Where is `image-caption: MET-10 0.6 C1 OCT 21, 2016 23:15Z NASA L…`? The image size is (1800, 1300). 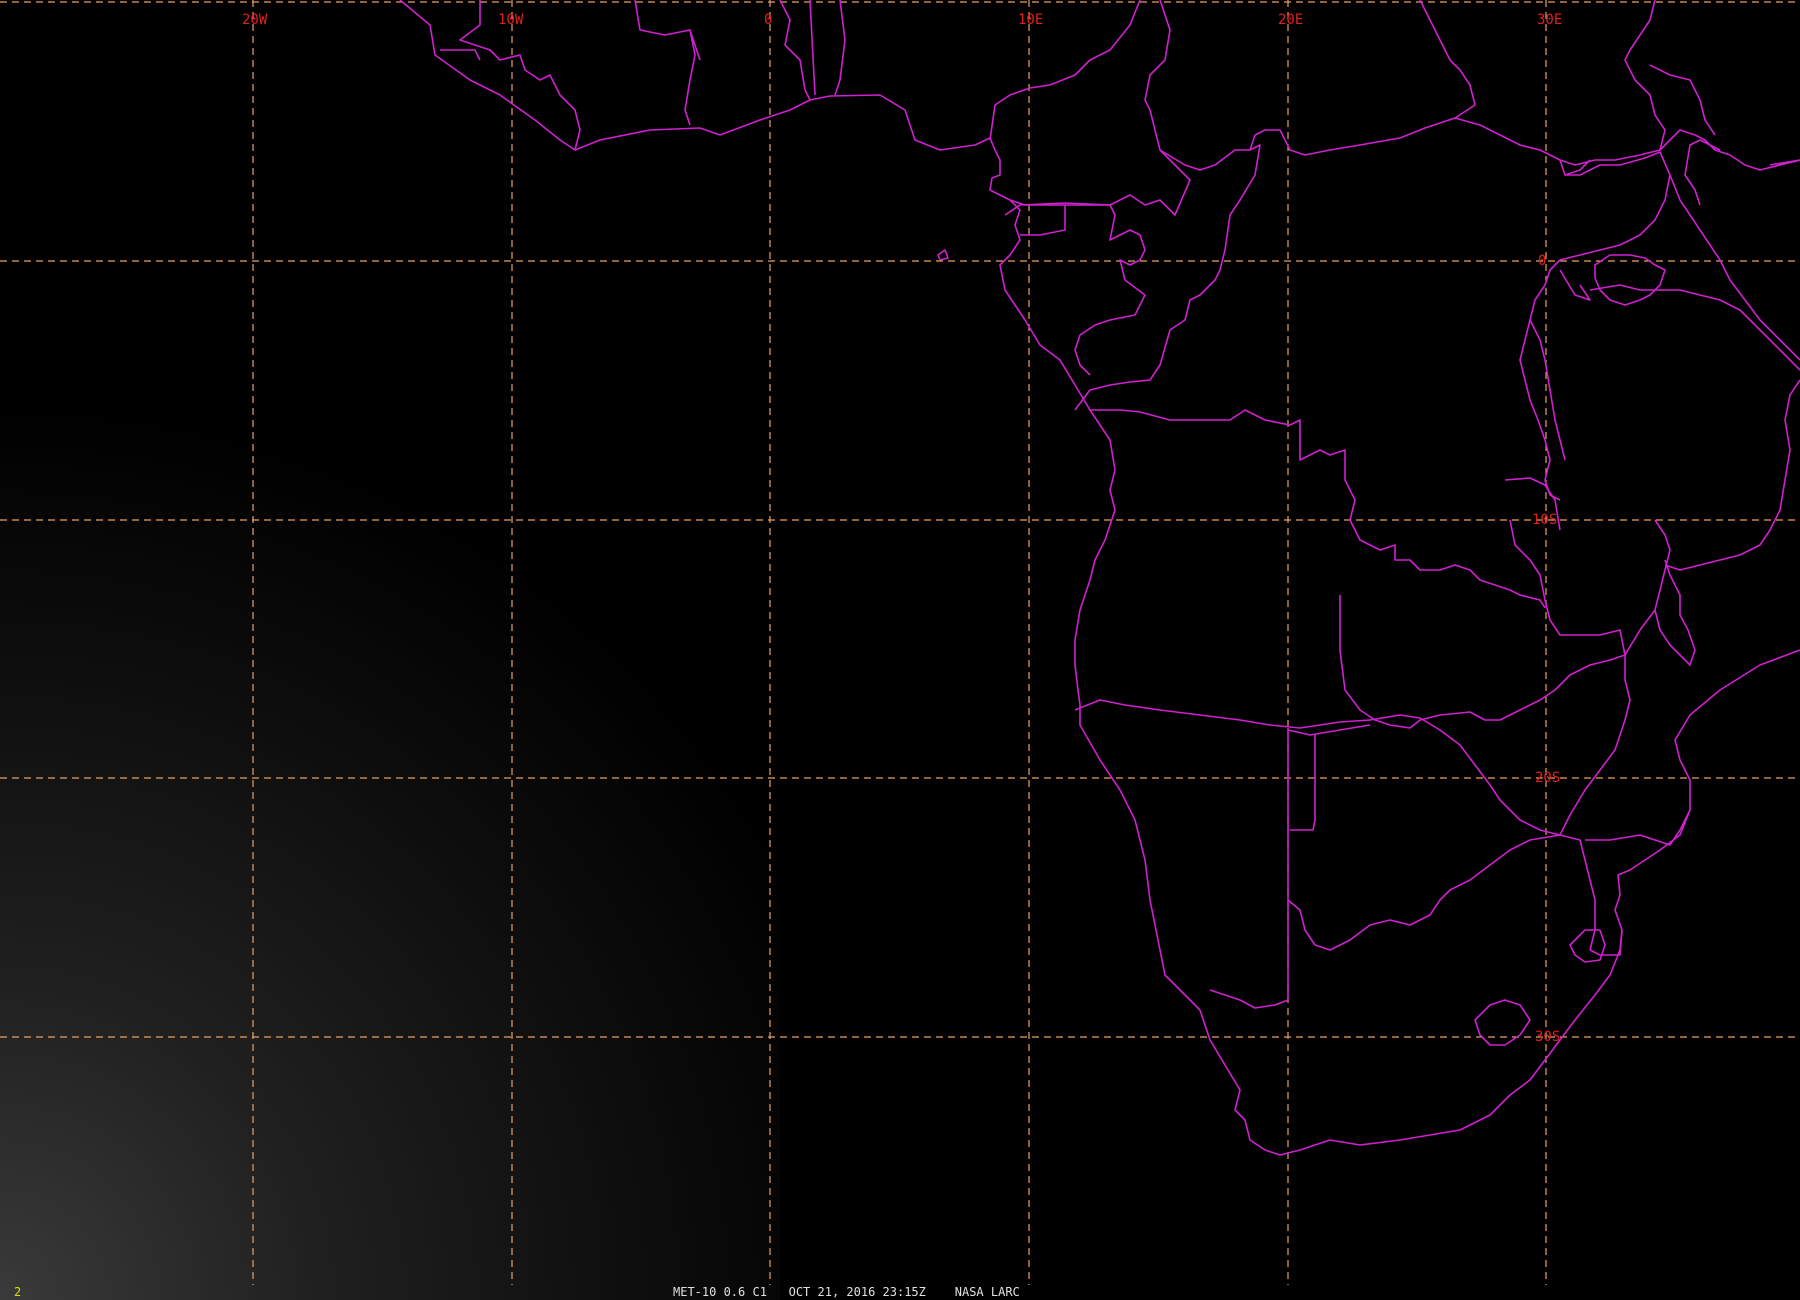
image-caption: MET-10 0.6 C1 OCT 21, 2016 23:15Z NASA L… is located at coordinates (846, 1292).